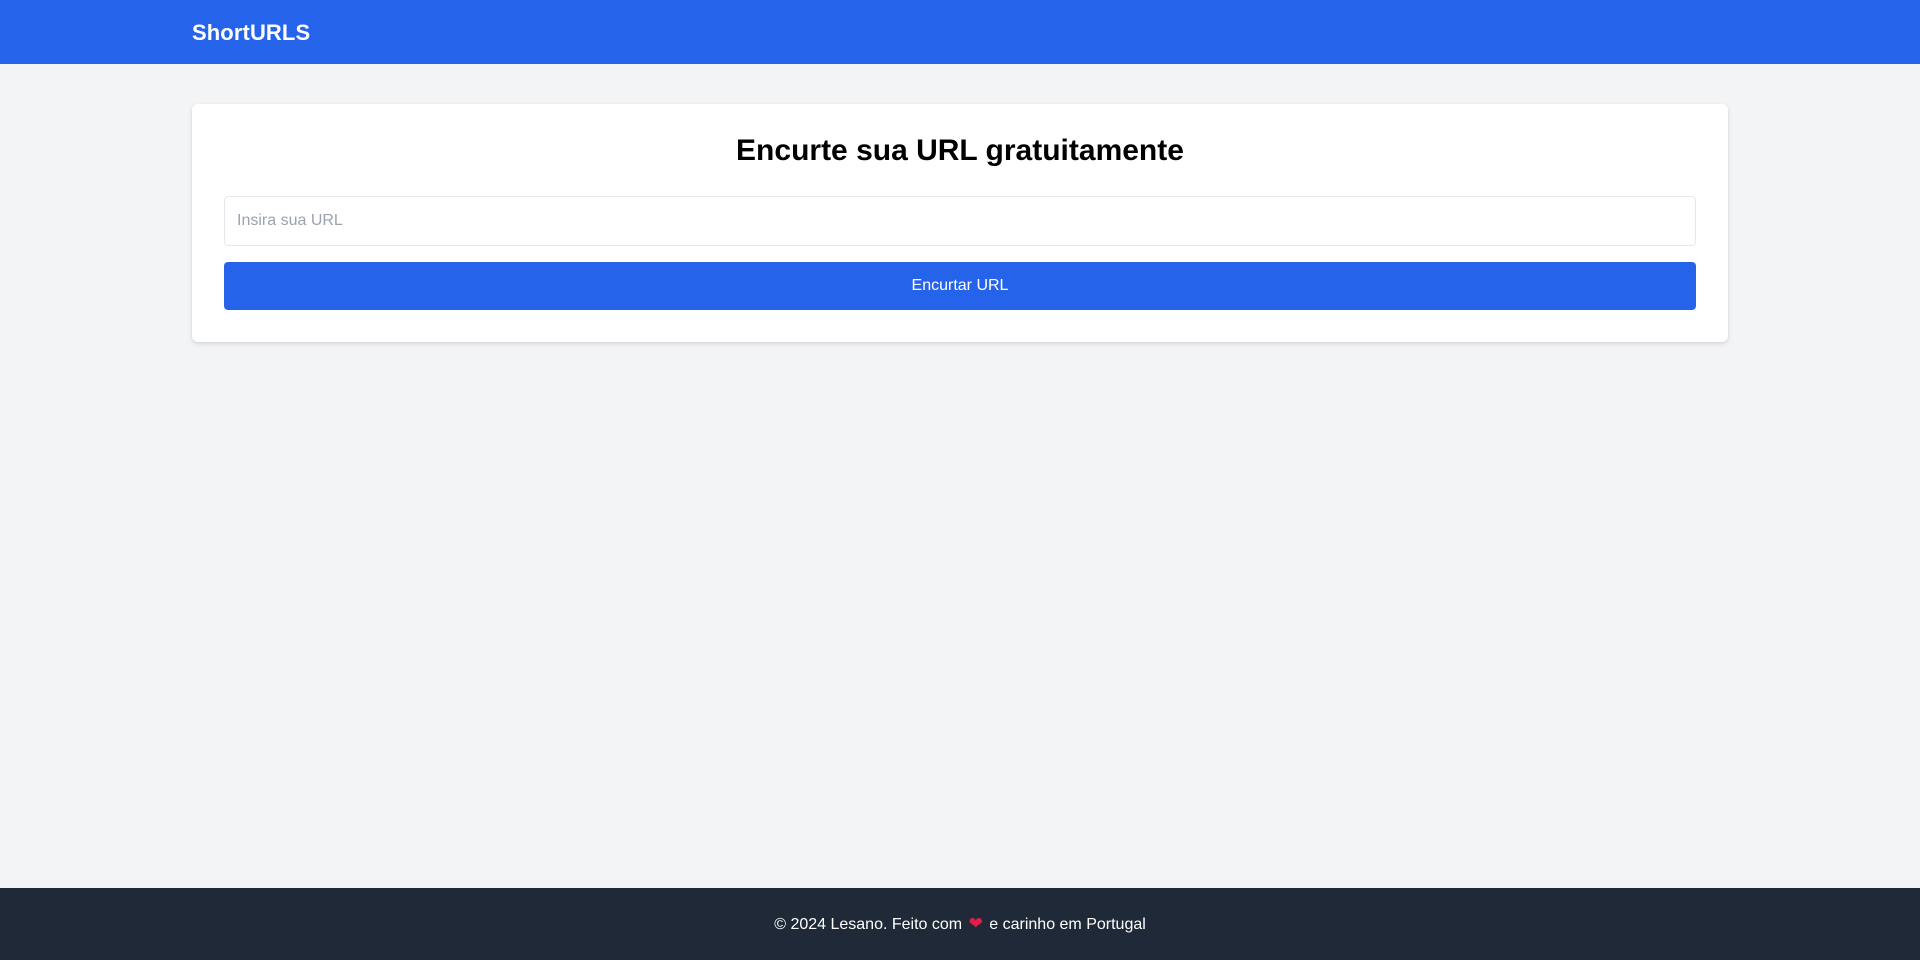 The height and width of the screenshot is (960, 1920). What do you see at coordinates (960, 32) in the screenshot?
I see `top-navbar: ShortURLS` at bounding box center [960, 32].